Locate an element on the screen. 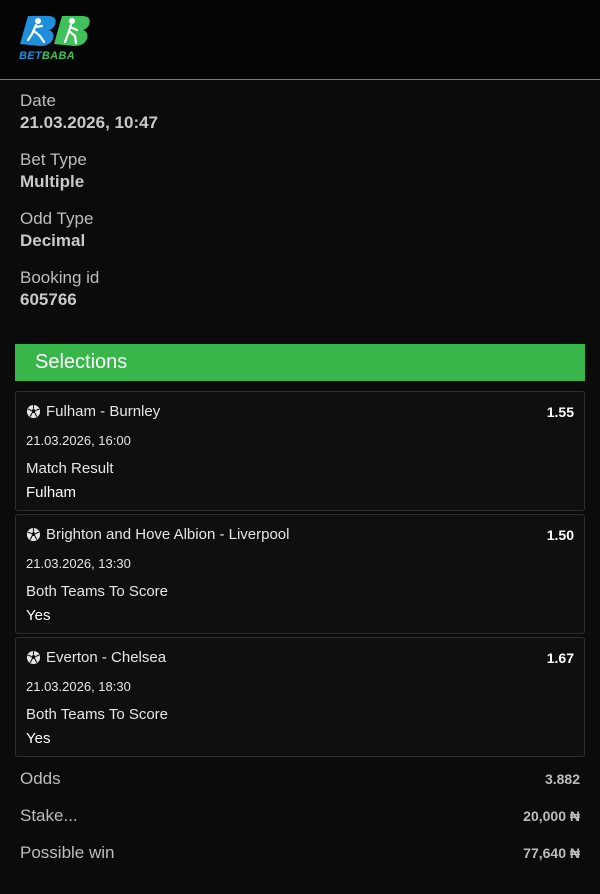 The width and height of the screenshot is (600, 894). app-header: BETBABA is located at coordinates (300, 40).